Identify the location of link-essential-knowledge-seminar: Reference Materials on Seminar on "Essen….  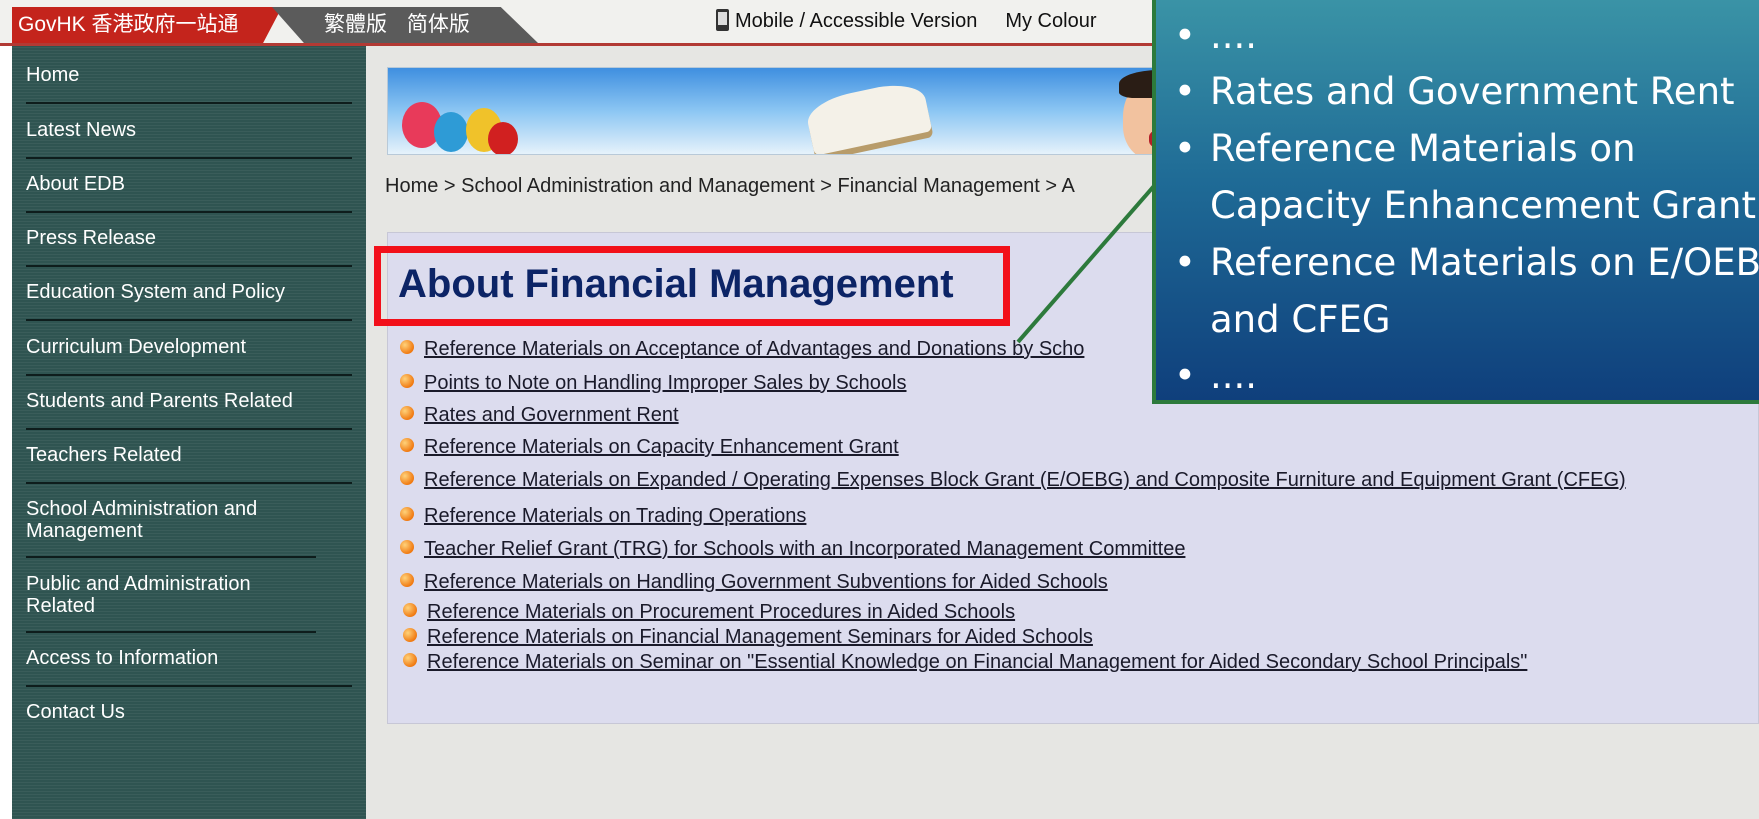
(977, 662).